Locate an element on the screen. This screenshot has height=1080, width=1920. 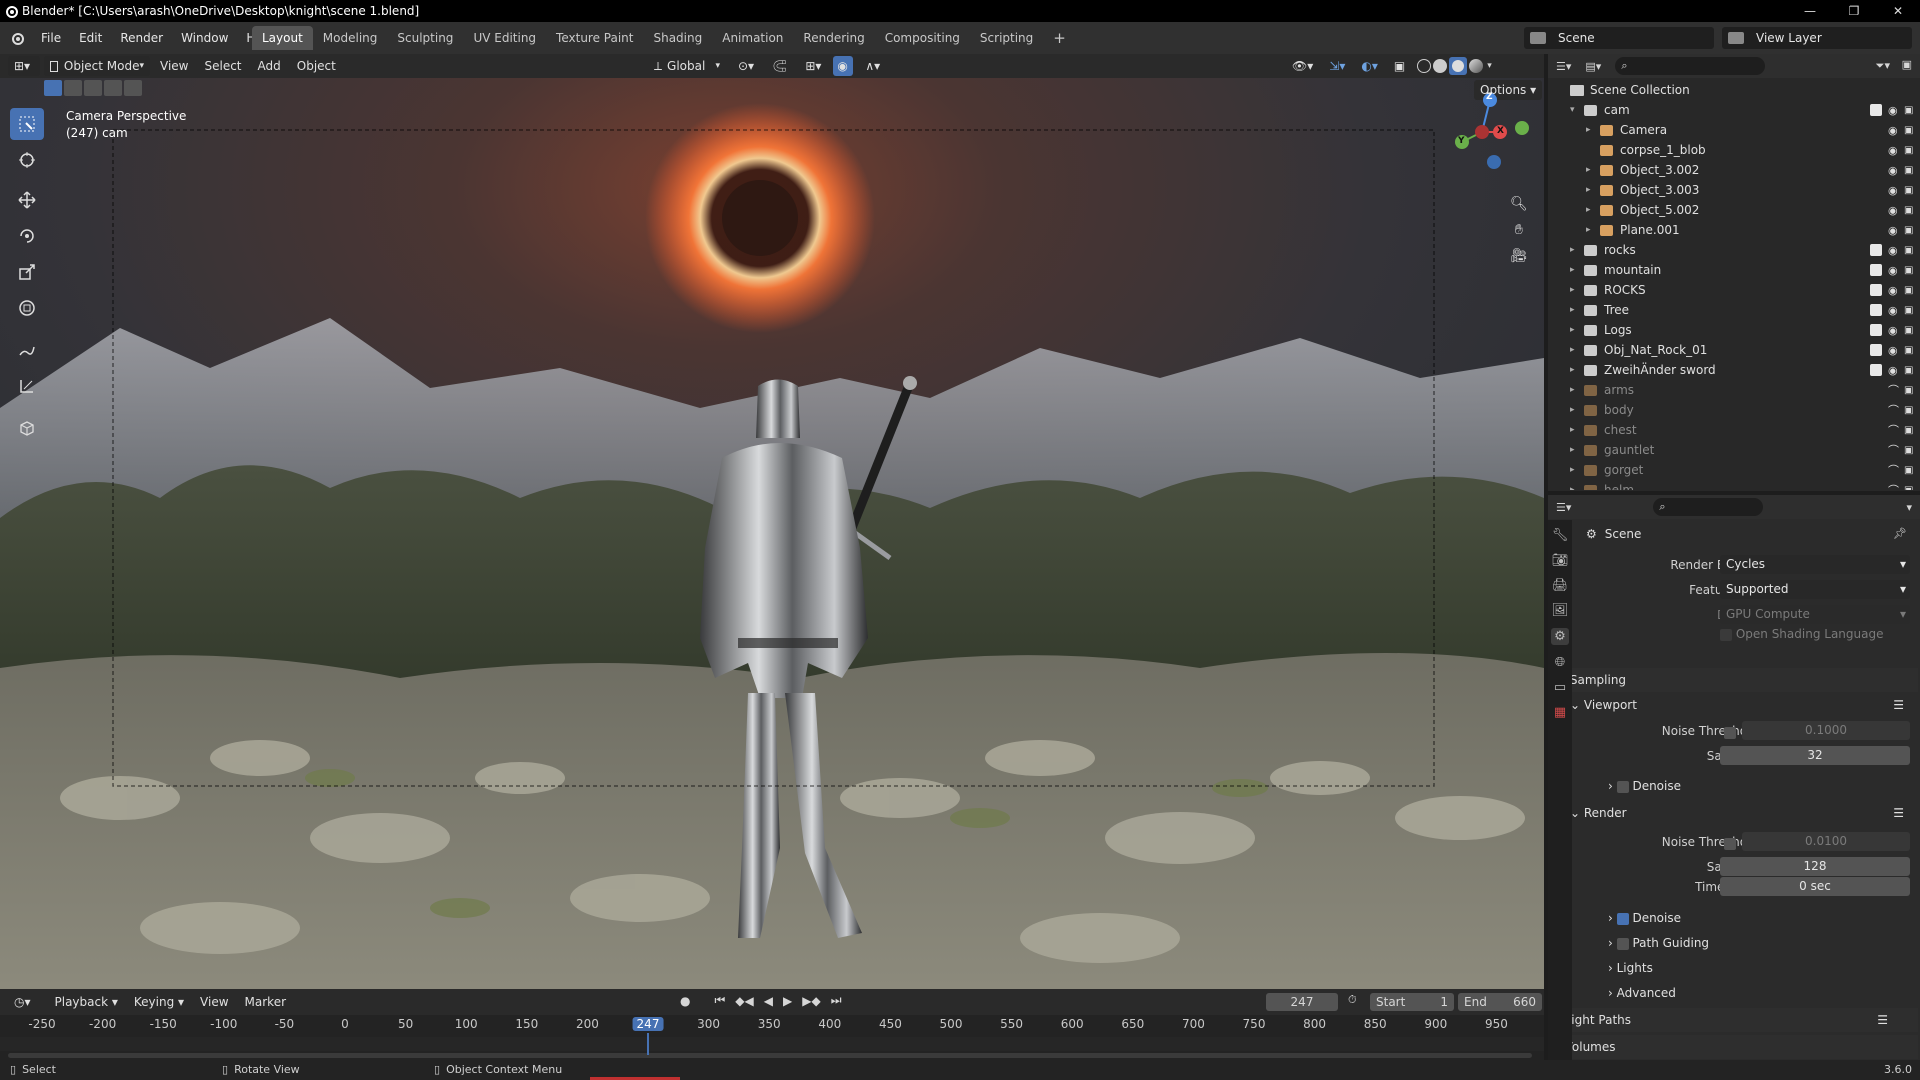
outliner-row: ▸ Obj_Nat_Rock_01 ◉ ▣ is located at coordinates (1734, 350).